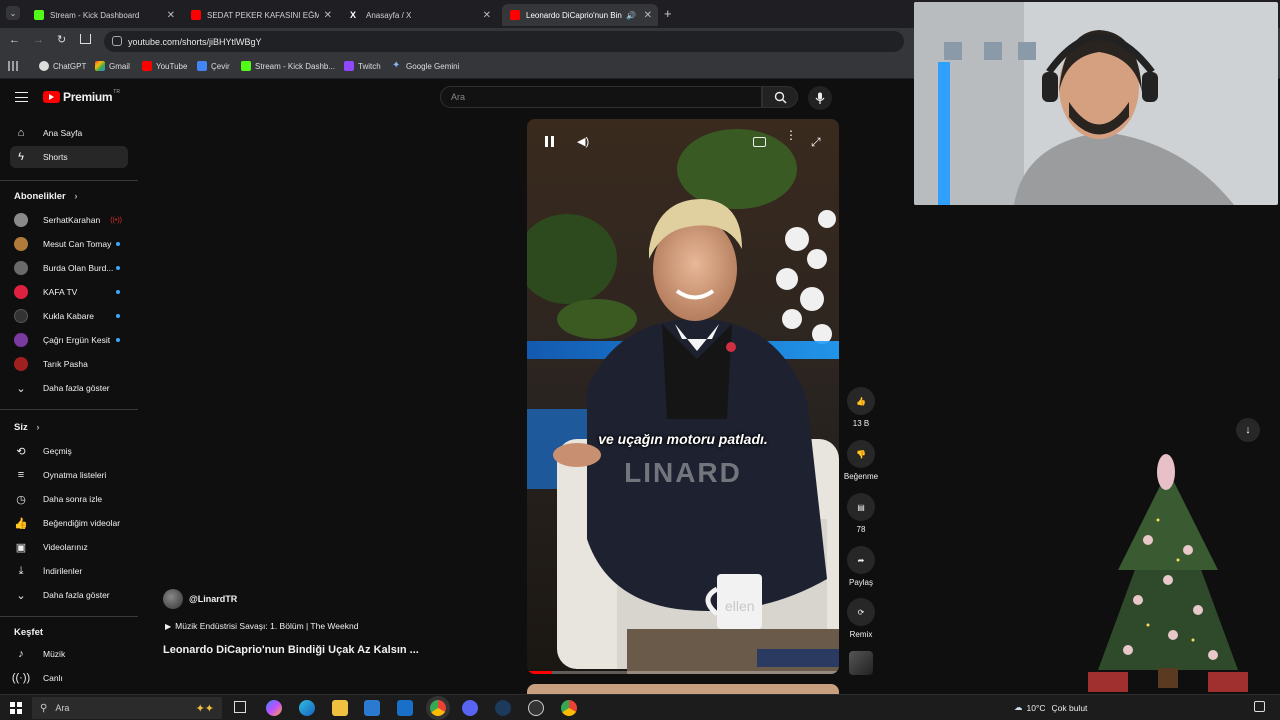 The image size is (1280, 720). I want to click on sidebar-item-watch-later: ◷ Daha sonra izle, so click(69, 499).